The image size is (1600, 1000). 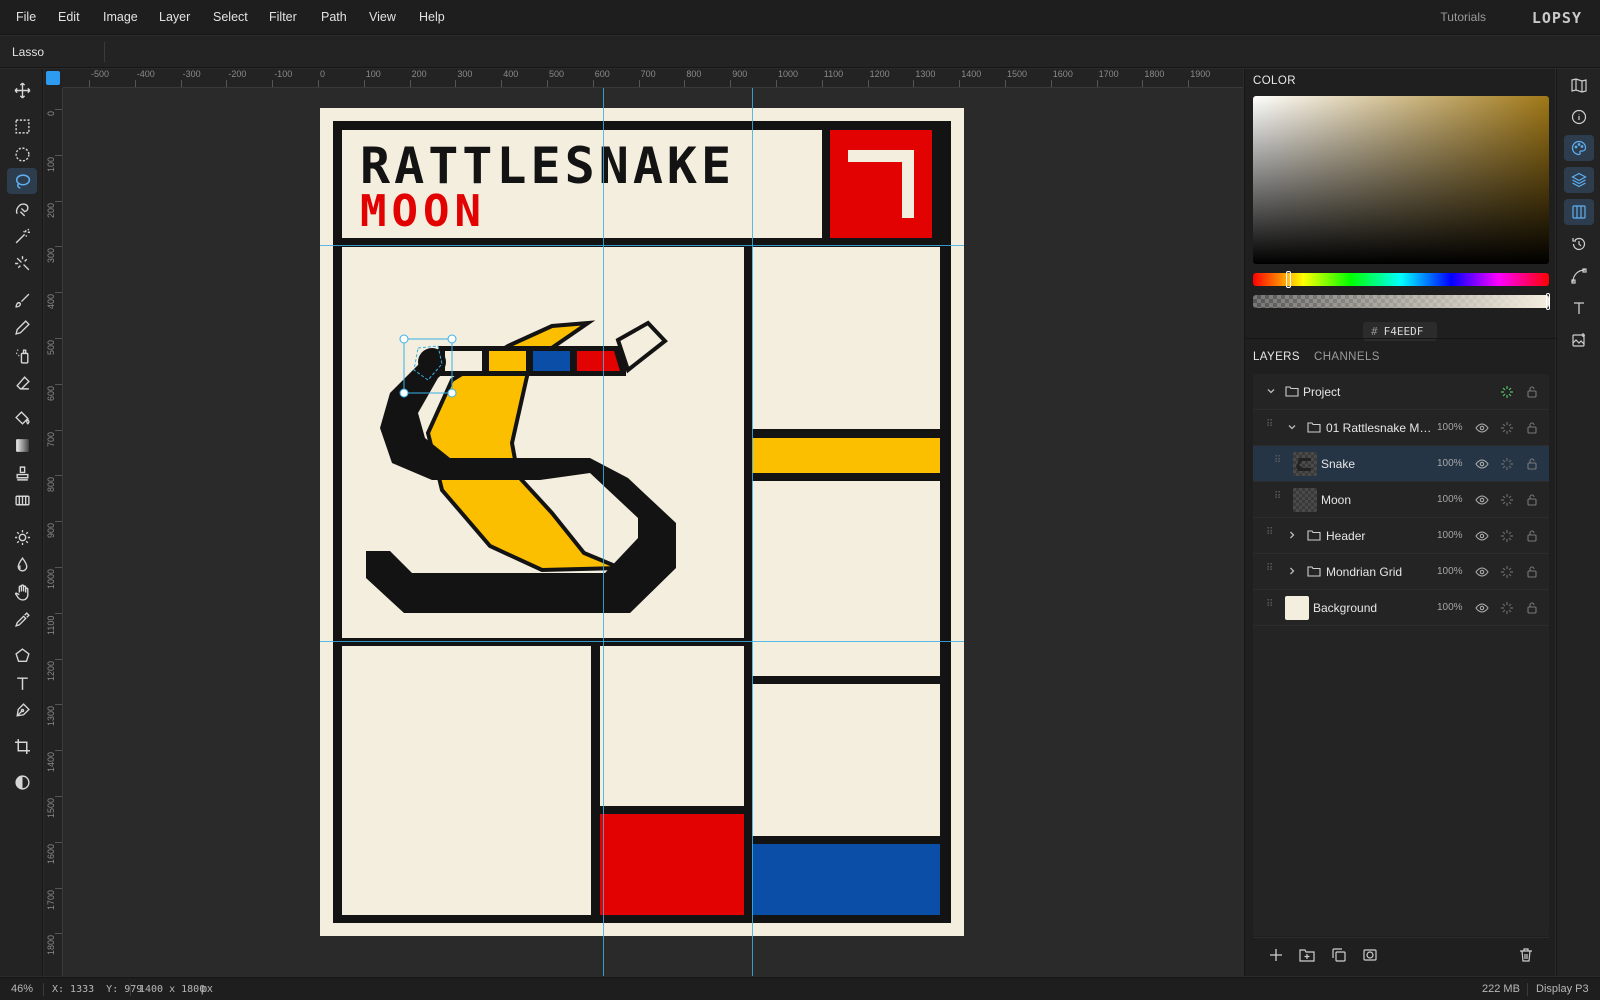 I want to click on contrast-icon, so click(x=22, y=782).